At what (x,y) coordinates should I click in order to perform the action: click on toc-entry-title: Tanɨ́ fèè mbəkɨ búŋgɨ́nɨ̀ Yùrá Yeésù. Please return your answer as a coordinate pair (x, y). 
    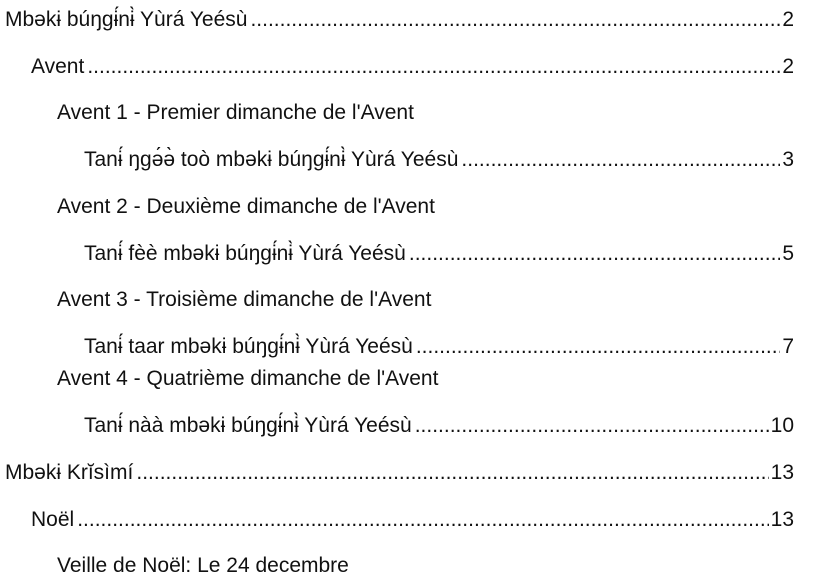
    Looking at the image, I should click on (245, 253).